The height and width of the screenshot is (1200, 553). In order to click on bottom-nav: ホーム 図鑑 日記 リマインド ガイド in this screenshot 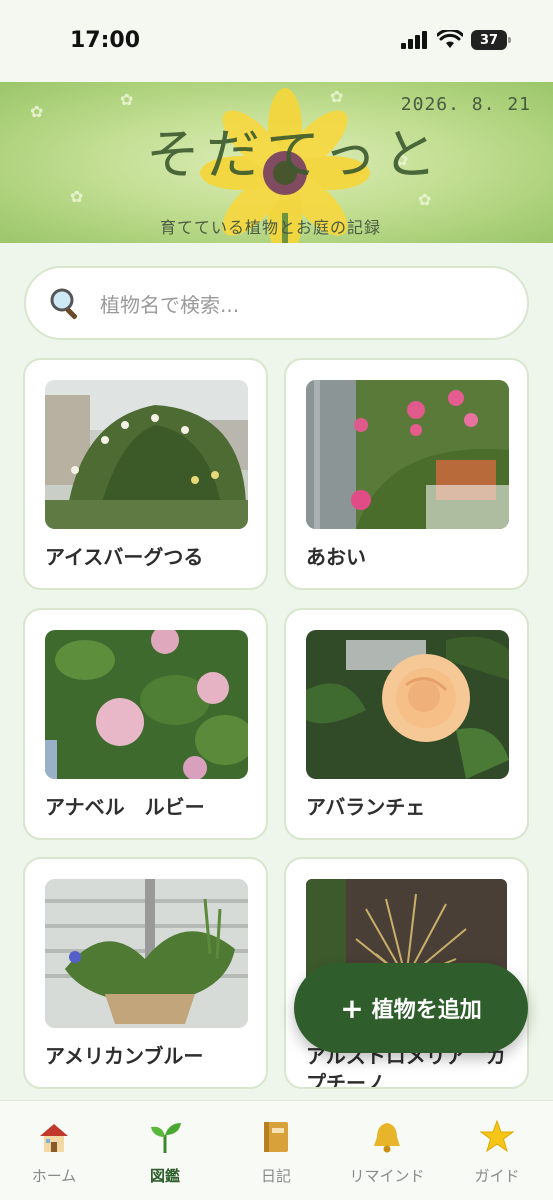, I will do `click(276, 1150)`.